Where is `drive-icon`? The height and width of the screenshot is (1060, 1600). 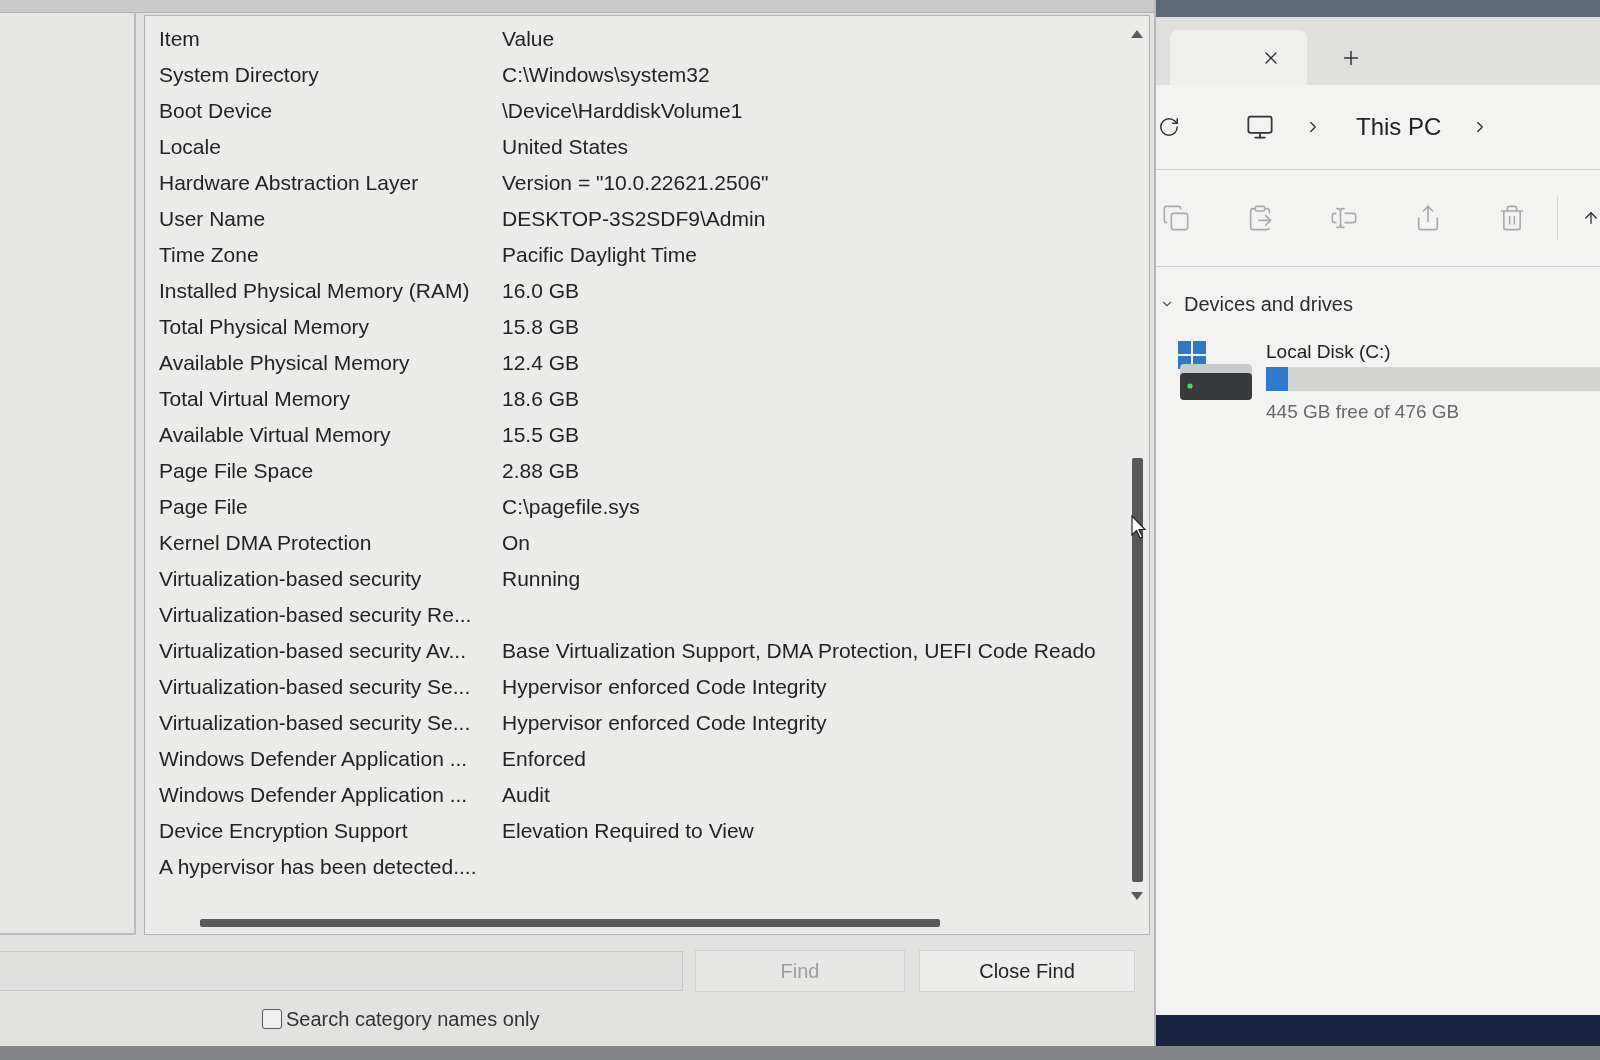
drive-icon is located at coordinates (1215, 371).